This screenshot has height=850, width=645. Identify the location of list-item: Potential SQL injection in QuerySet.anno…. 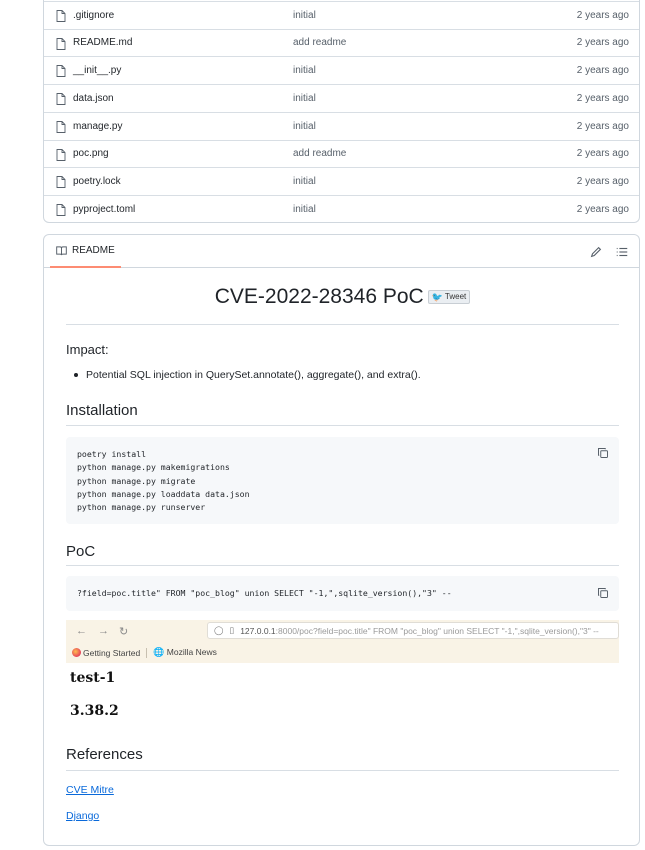
(247, 375).